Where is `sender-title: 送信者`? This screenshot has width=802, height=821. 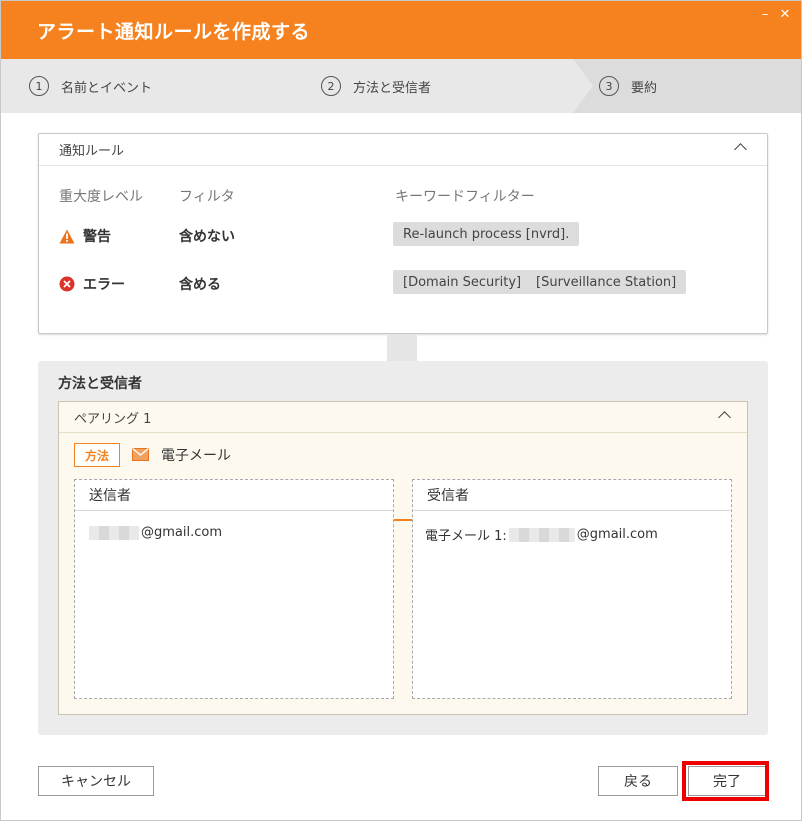 sender-title: 送信者 is located at coordinates (234, 495).